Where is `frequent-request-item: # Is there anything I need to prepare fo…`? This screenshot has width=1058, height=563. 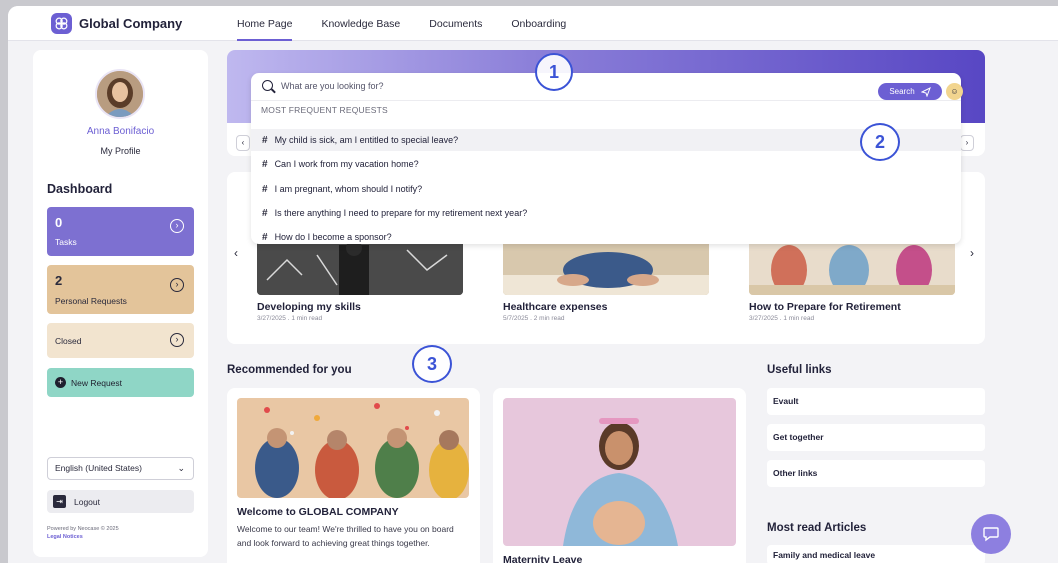
frequent-request-item: # Is there anything I need to prepare fo… is located at coordinates (606, 213).